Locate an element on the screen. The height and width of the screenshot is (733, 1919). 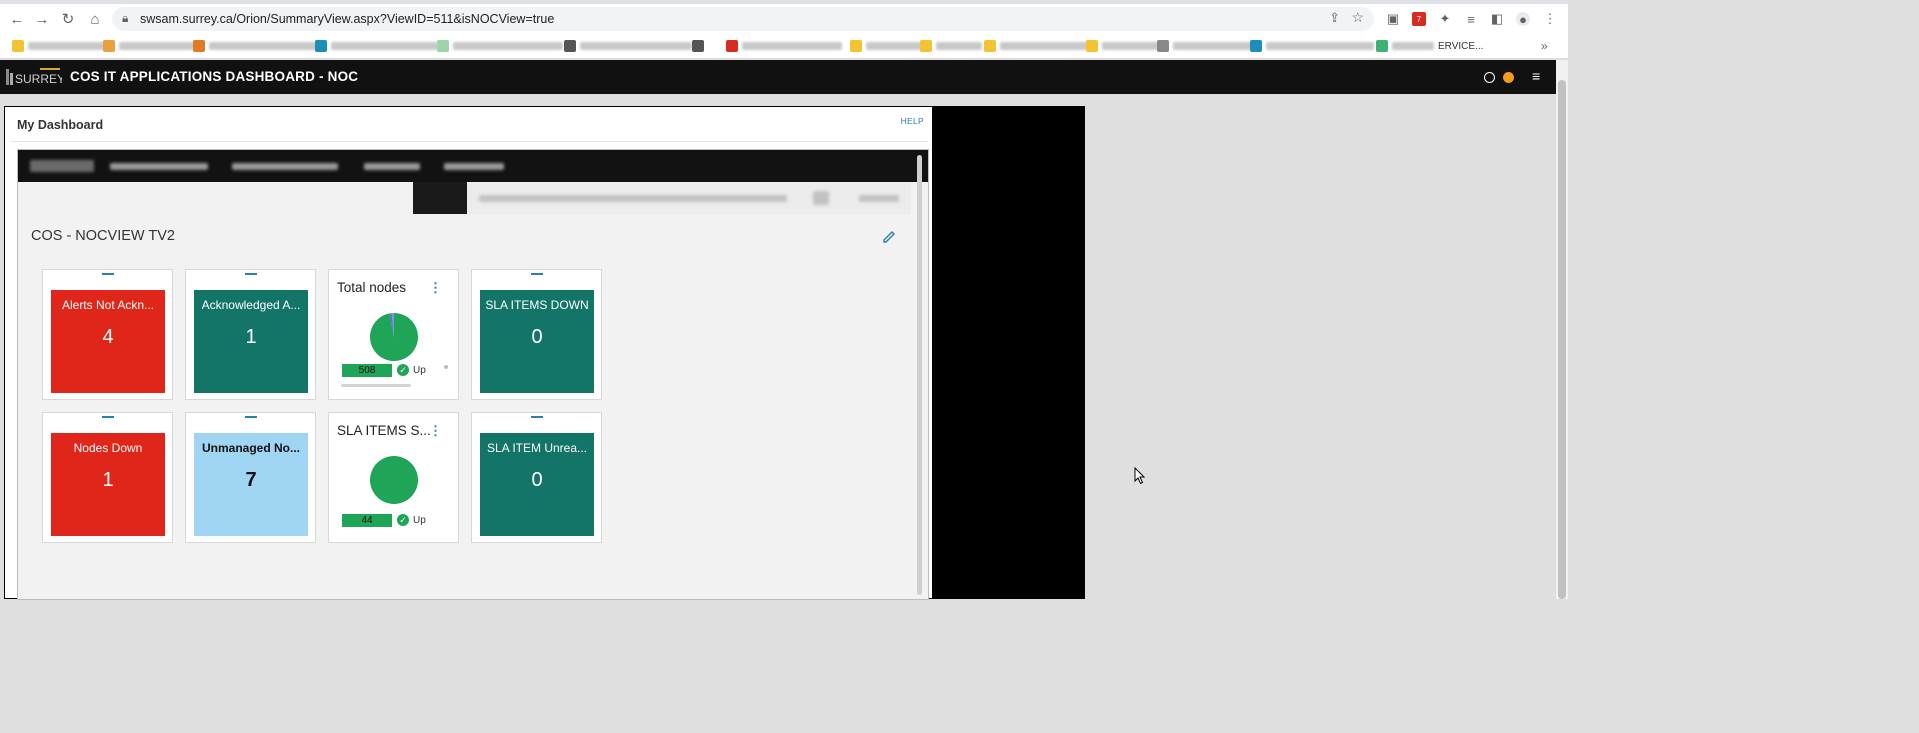
tile-body: SLA ITEMS DOWN 0 is located at coordinates (537, 341).